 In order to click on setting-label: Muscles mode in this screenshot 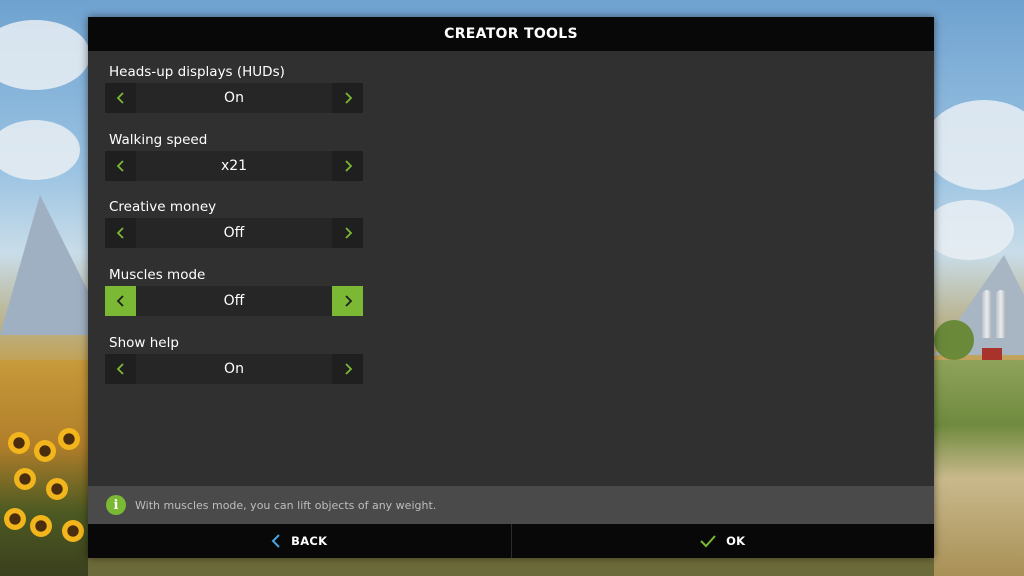, I will do `click(157, 275)`.